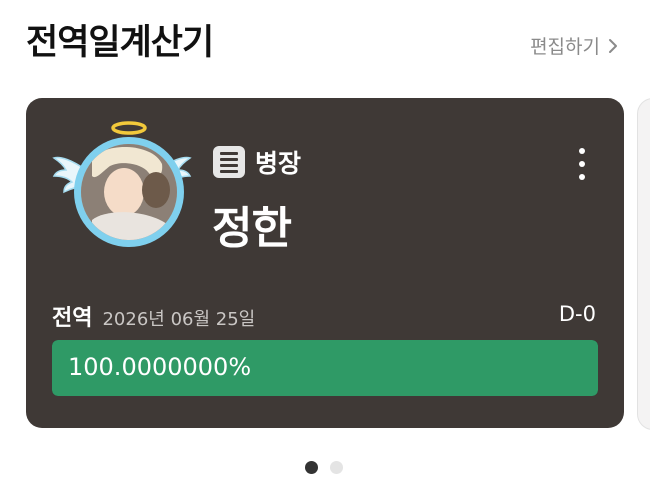 The width and height of the screenshot is (650, 490). I want to click on chevron-right-icon, so click(613, 45).